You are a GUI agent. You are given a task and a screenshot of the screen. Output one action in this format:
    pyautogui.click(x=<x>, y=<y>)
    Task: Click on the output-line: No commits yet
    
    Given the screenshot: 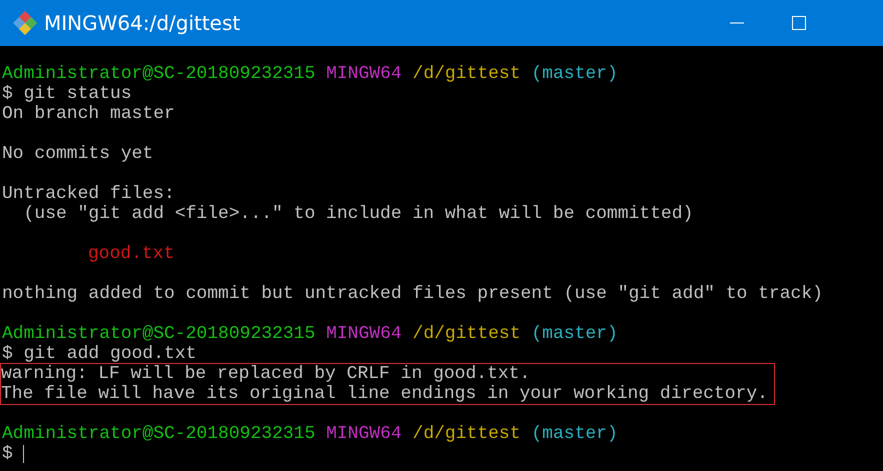 What is the action you would take?
    pyautogui.click(x=78, y=154)
    